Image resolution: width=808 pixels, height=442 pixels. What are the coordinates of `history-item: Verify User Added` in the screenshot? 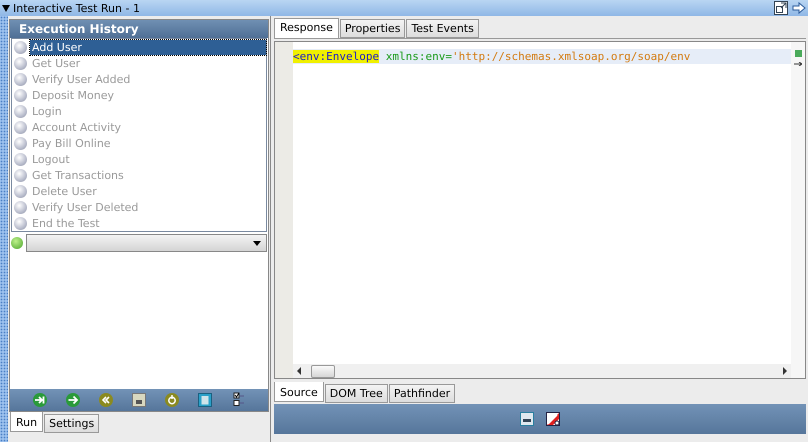 It's located at (148, 79).